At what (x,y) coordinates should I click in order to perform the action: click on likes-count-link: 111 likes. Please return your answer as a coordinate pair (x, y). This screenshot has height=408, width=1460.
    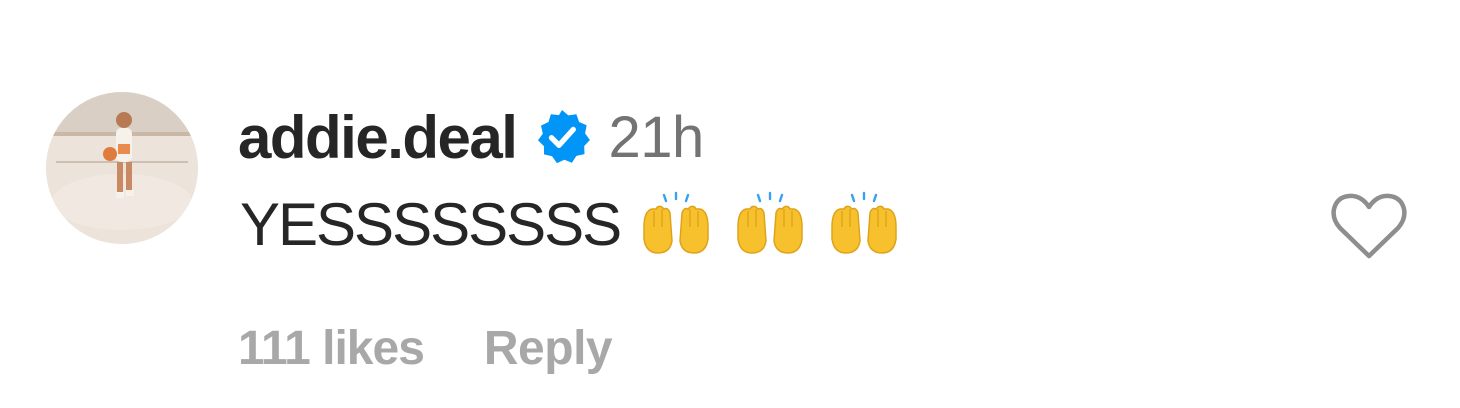
    Looking at the image, I should click on (331, 348).